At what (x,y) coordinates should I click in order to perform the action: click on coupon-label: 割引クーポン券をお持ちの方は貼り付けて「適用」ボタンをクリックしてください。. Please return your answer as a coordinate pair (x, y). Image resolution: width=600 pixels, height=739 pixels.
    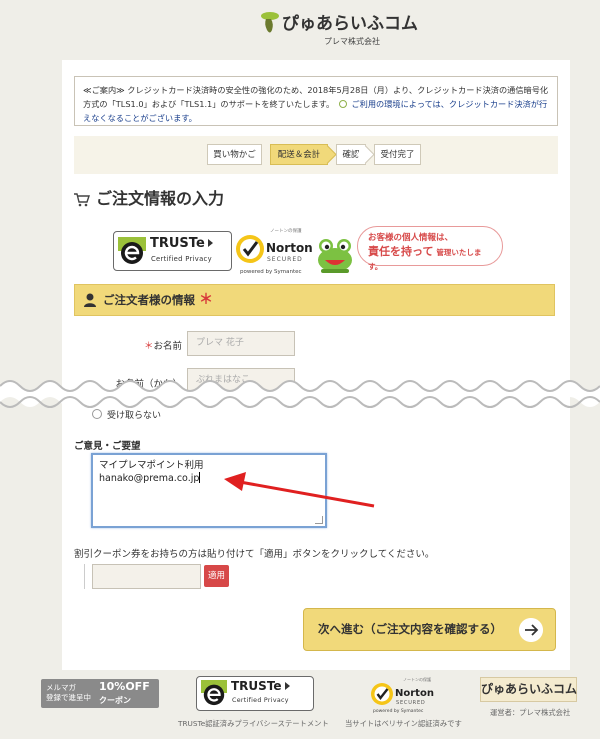
    Looking at the image, I should click on (254, 554).